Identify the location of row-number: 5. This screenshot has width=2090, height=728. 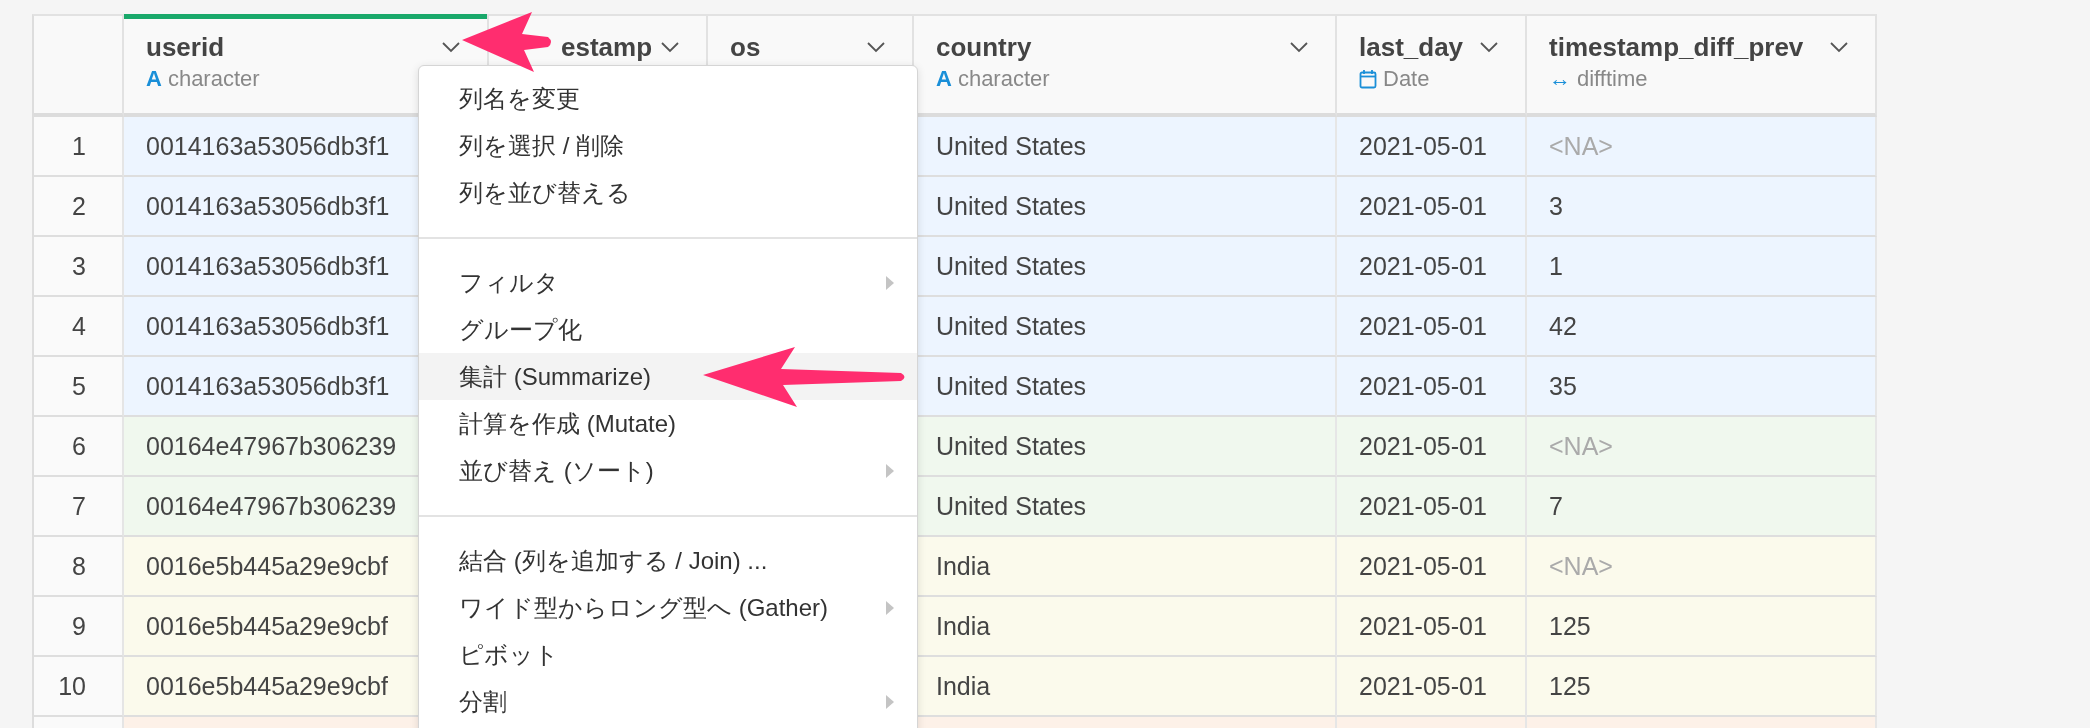
(79, 387).